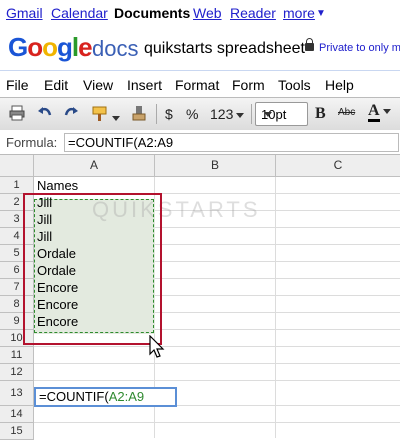  Describe the element at coordinates (126, 396) in the screenshot. I see `edit-formula-range: A2:A9` at that location.